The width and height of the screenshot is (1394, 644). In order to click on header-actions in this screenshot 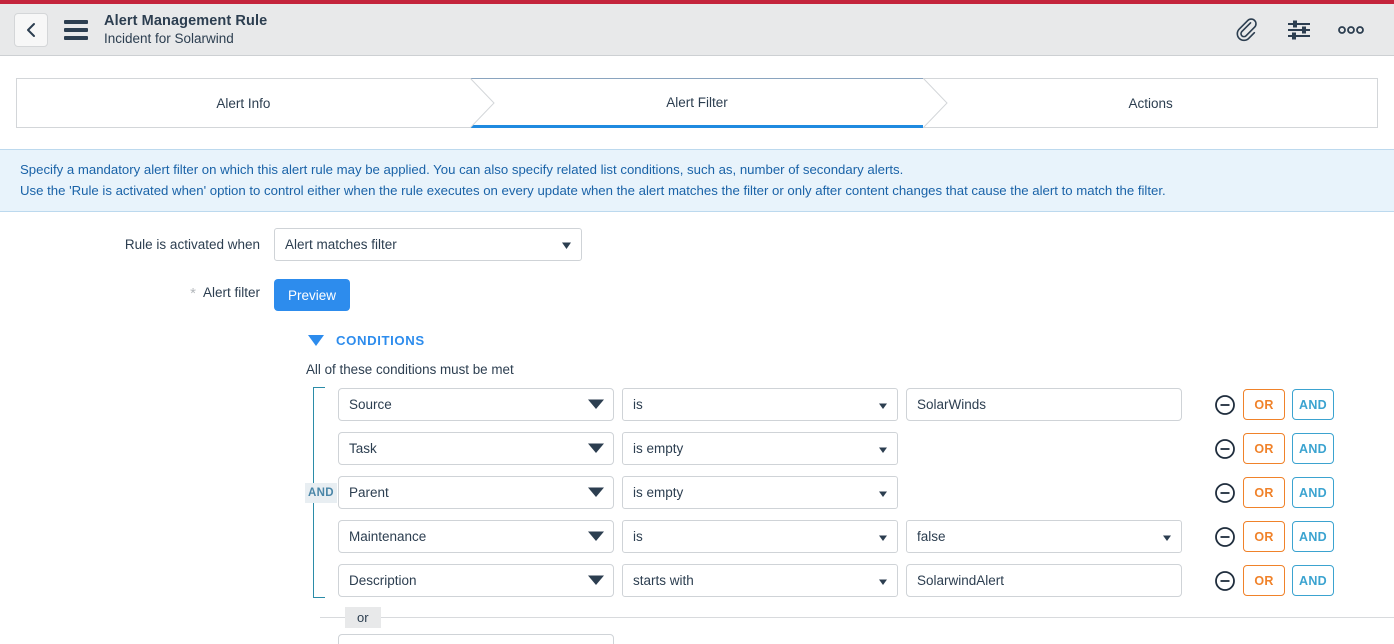, I will do `click(1305, 30)`.